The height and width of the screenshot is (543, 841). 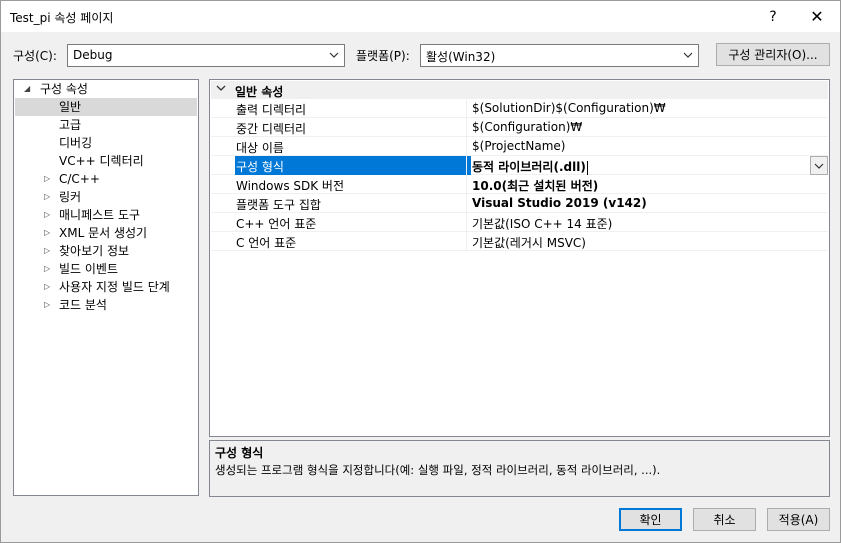 I want to click on close-button: ✕, so click(x=817, y=16).